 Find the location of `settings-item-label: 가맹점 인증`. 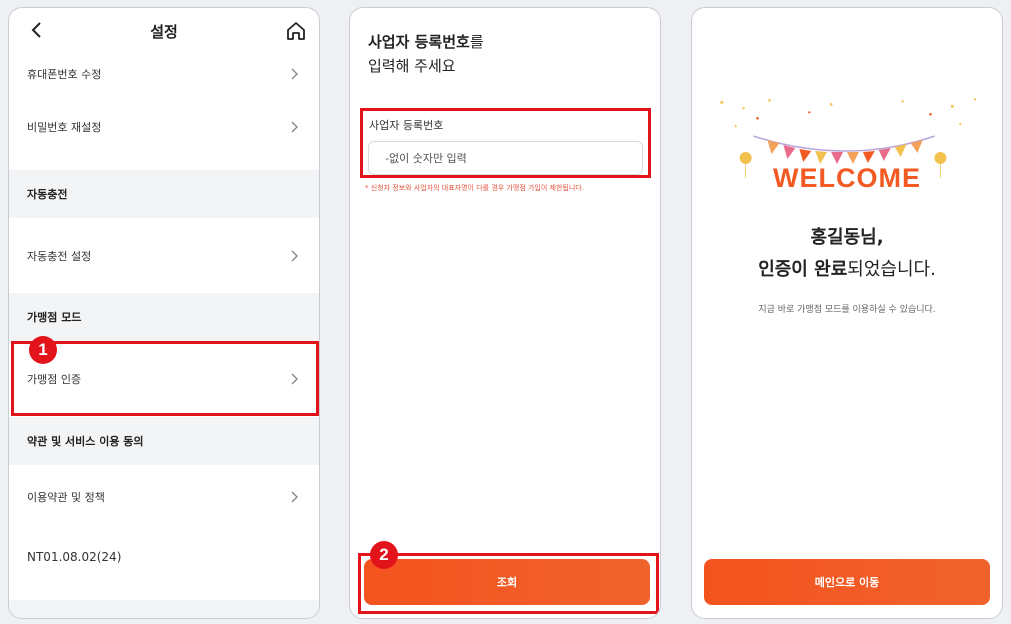

settings-item-label: 가맹점 인증 is located at coordinates (54, 379).